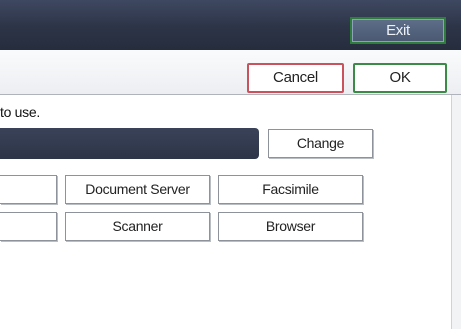 This screenshot has width=461, height=329. I want to click on selected-function-display, so click(129, 143).